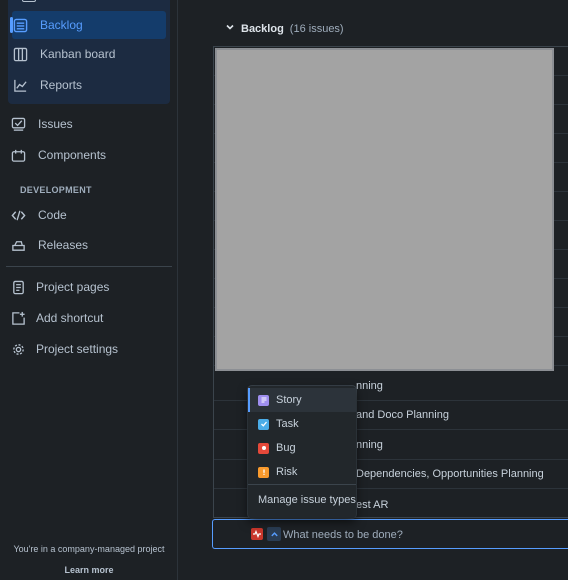  I want to click on sidebar-item-project-pages: Project pages, so click(87, 287).